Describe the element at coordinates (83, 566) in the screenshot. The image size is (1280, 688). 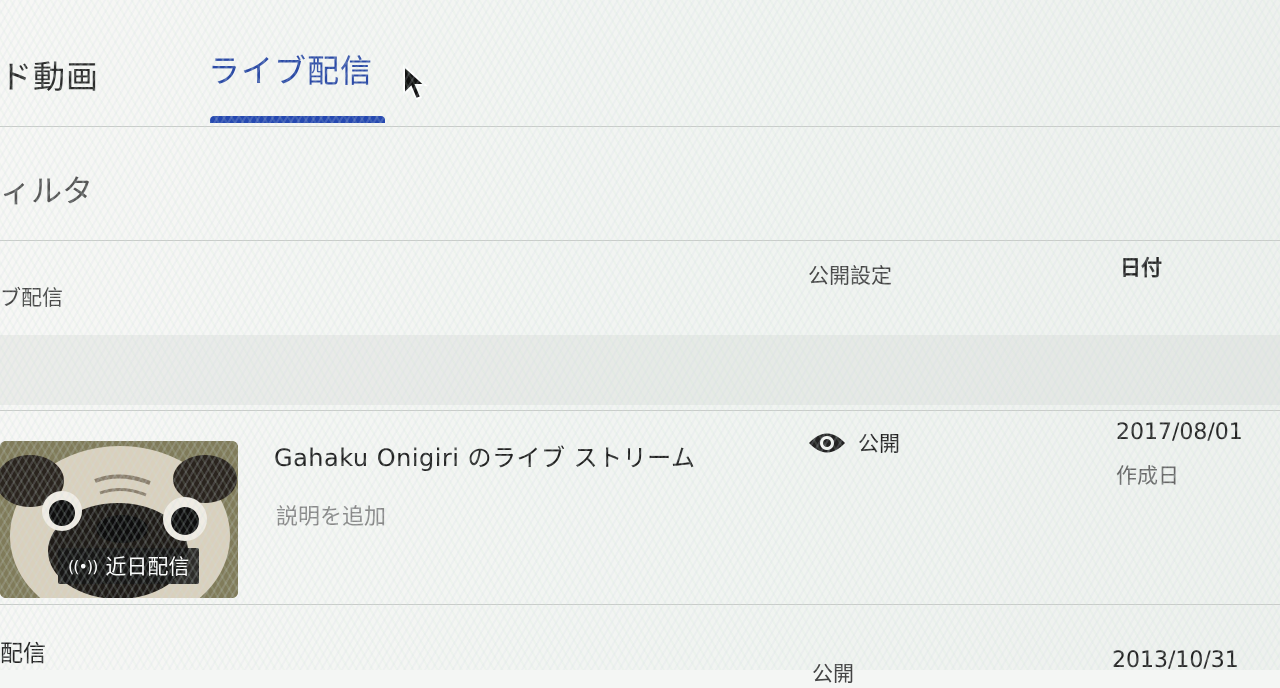
I see `broadcast-icon: ((•))` at that location.